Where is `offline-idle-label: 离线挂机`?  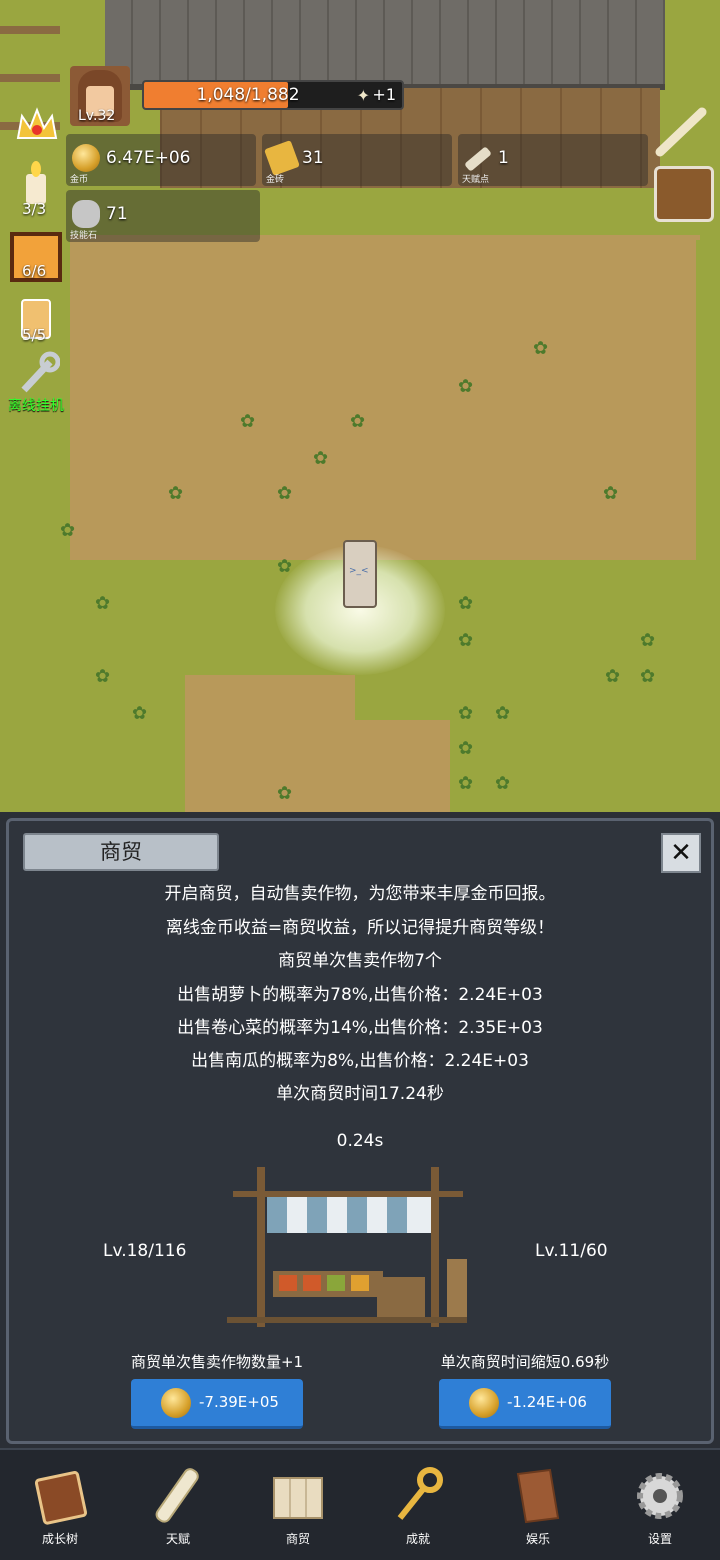 offline-idle-label: 离线挂机 is located at coordinates (36, 405).